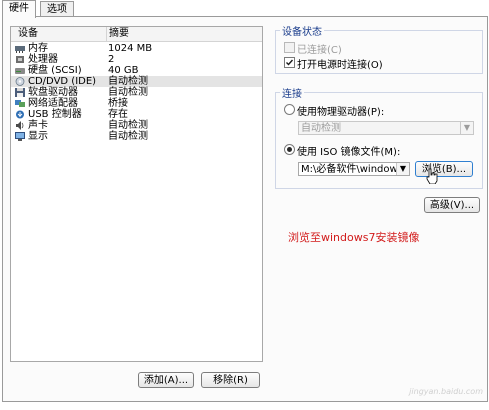 This screenshot has height=410, width=489. What do you see at coordinates (38, 48) in the screenshot?
I see `device-name: 内存` at bounding box center [38, 48].